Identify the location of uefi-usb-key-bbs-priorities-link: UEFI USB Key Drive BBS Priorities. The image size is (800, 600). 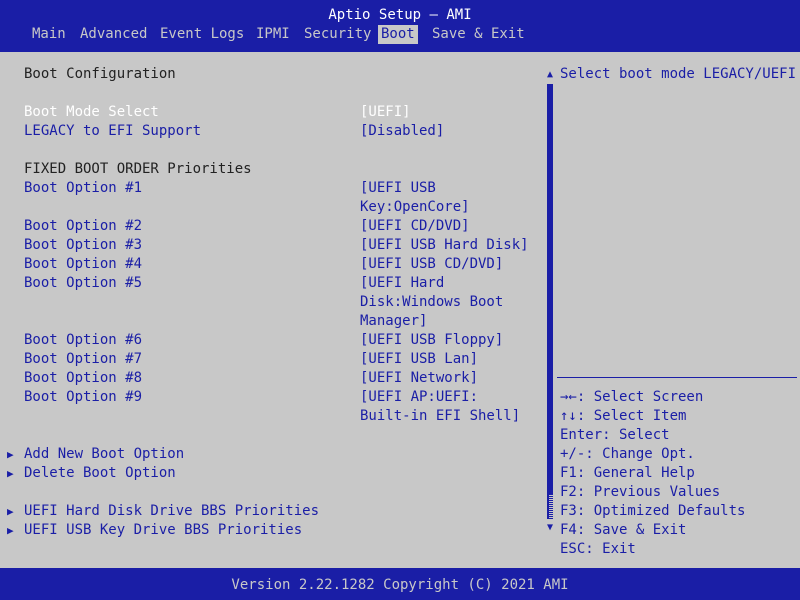
(163, 530).